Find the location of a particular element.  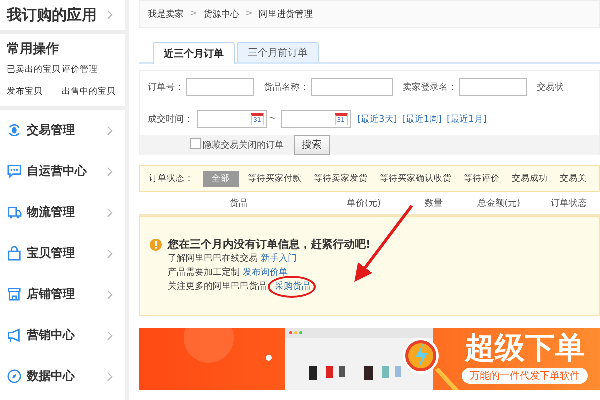

tab: 三个月前订单 is located at coordinates (278, 52).